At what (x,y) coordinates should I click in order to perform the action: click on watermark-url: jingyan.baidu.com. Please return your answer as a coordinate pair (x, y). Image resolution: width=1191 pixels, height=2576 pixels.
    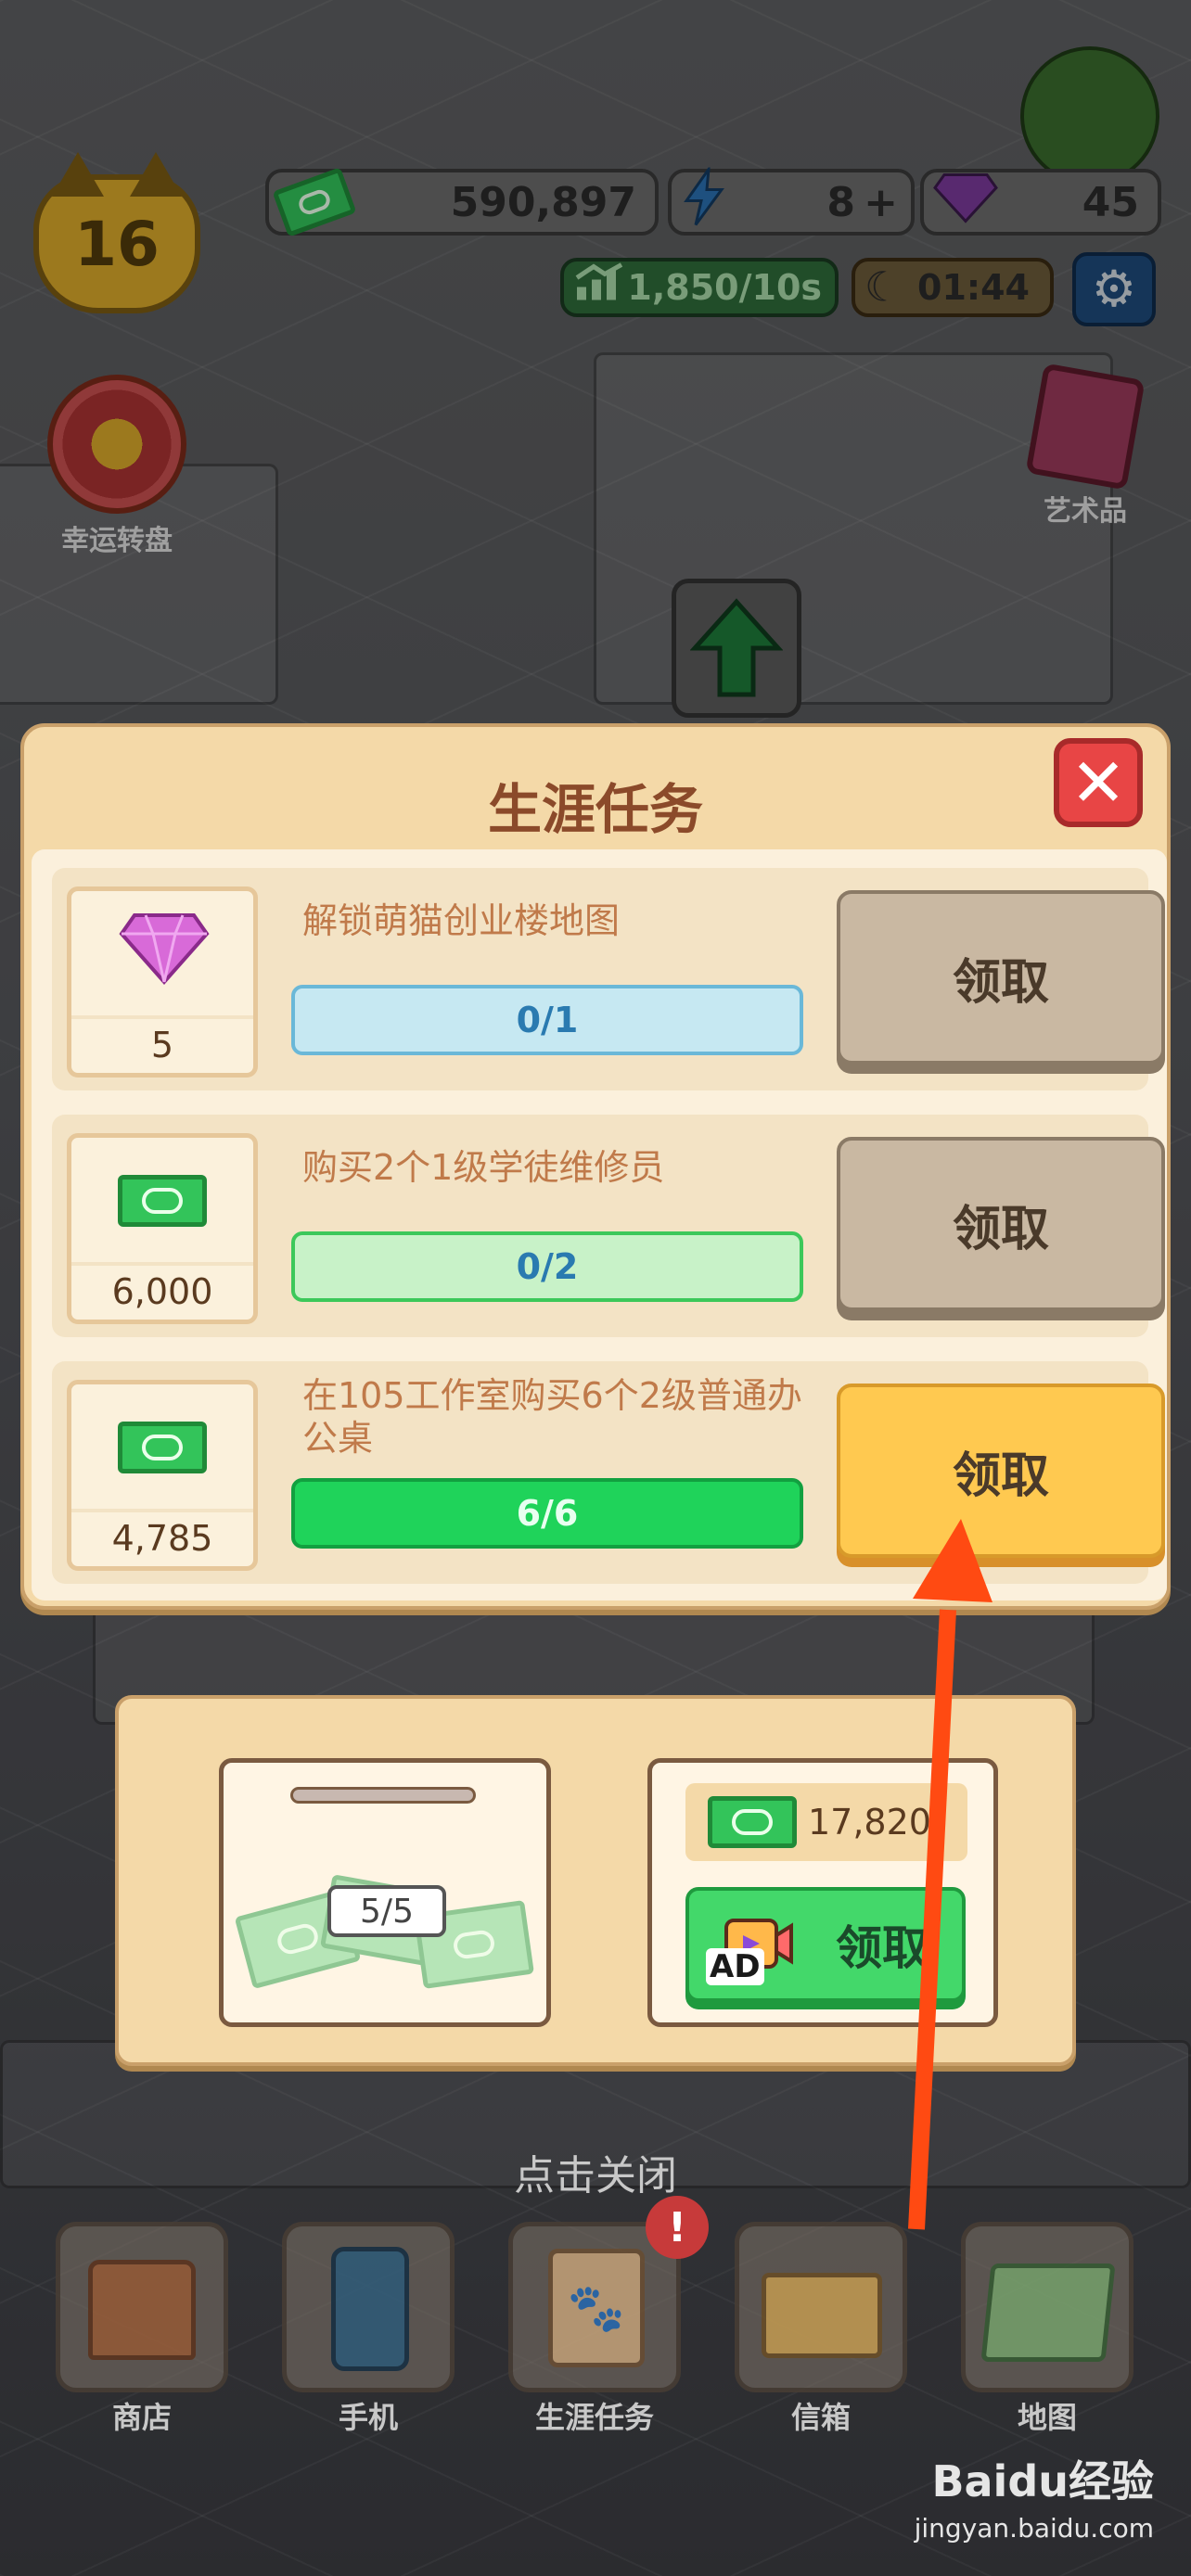
    Looking at the image, I should click on (1034, 2528).